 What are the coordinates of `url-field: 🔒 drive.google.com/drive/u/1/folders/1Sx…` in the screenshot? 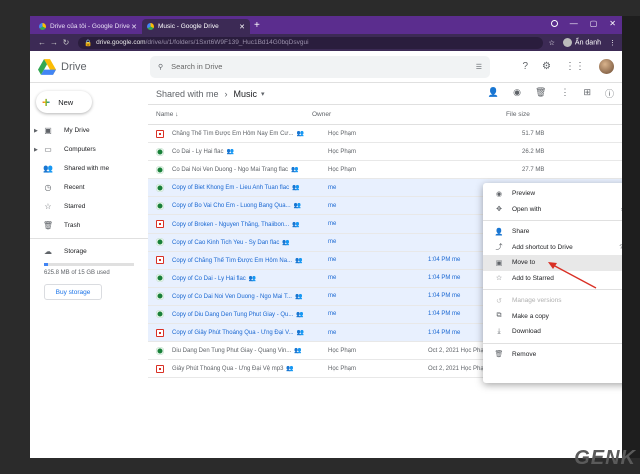 It's located at (310, 42).